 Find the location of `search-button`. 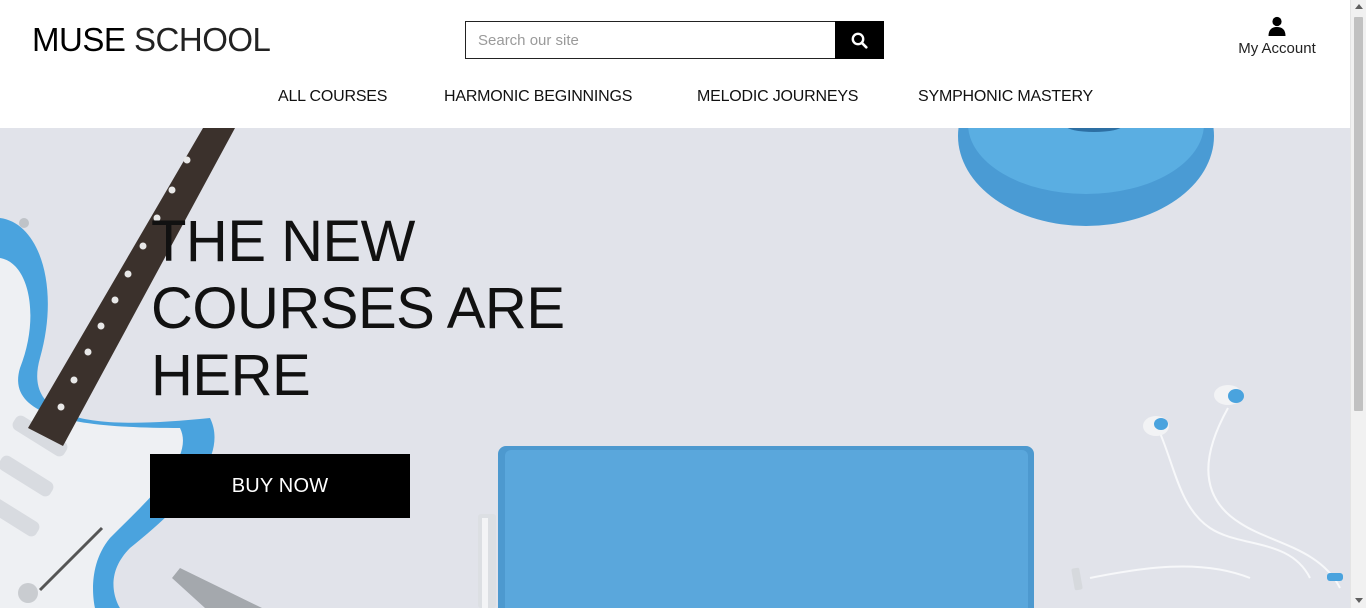

search-button is located at coordinates (859, 40).